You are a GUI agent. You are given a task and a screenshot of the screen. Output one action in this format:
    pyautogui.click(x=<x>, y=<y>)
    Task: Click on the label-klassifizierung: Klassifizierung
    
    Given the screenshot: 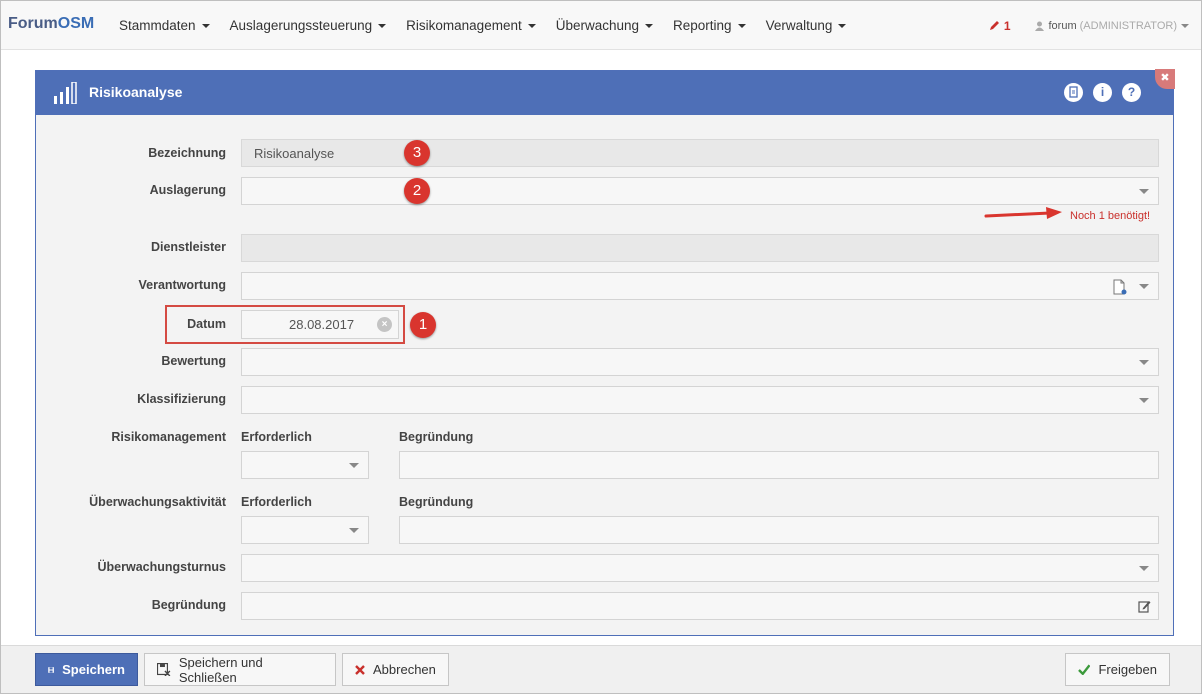 What is the action you would take?
    pyautogui.click(x=181, y=399)
    